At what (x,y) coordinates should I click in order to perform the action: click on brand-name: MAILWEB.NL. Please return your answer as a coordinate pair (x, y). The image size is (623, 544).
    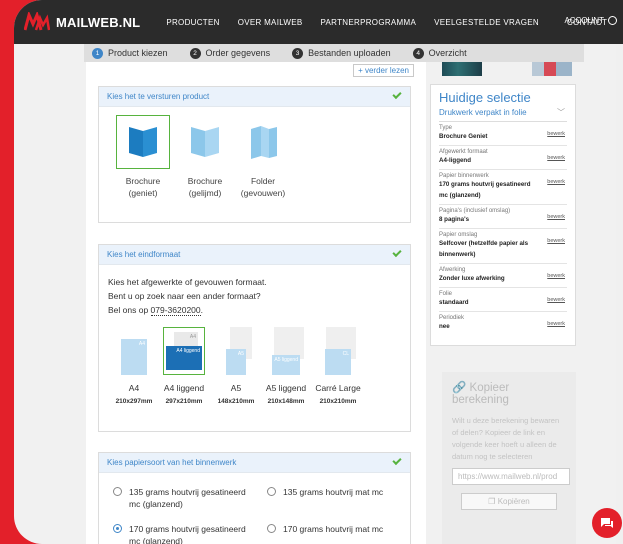
    Looking at the image, I should click on (98, 22).